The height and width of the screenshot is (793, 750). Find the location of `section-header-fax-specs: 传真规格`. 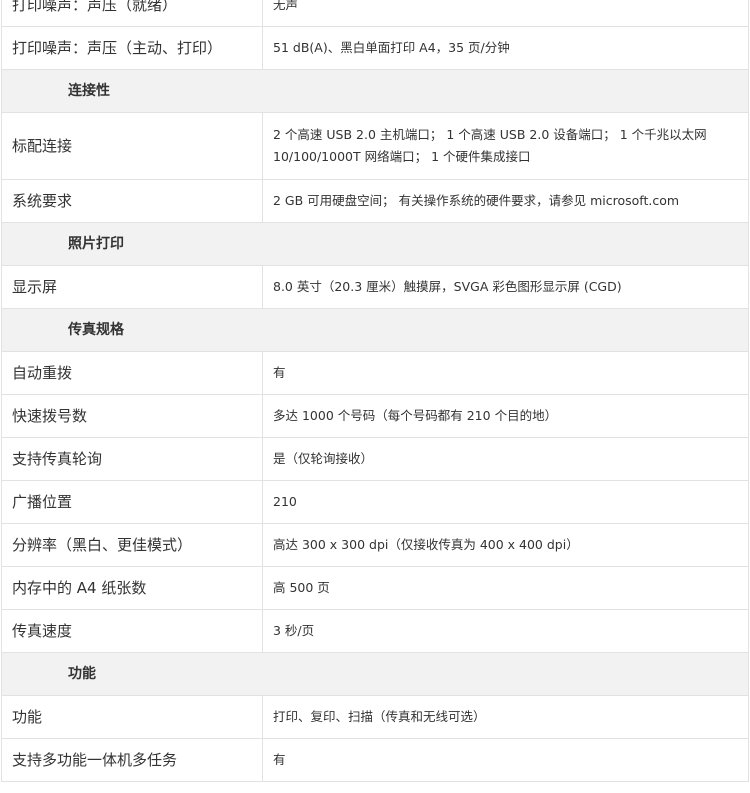

section-header-fax-specs: 传真规格 is located at coordinates (375, 330).